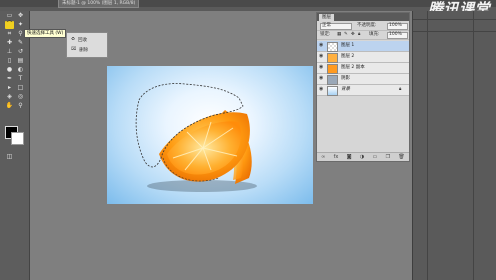  Describe the element at coordinates (395, 25) in the screenshot. I see `opacity-value: 100%` at that location.